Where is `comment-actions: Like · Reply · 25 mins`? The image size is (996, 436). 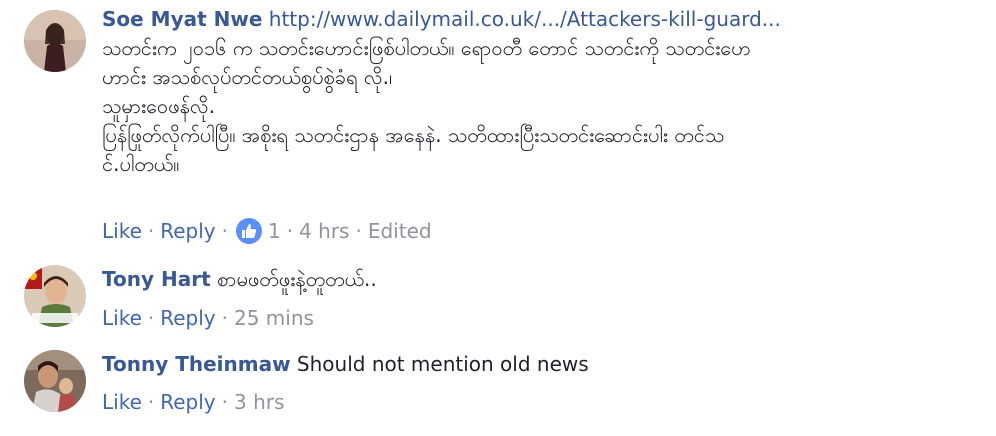 comment-actions: Like · Reply · 25 mins is located at coordinates (208, 318).